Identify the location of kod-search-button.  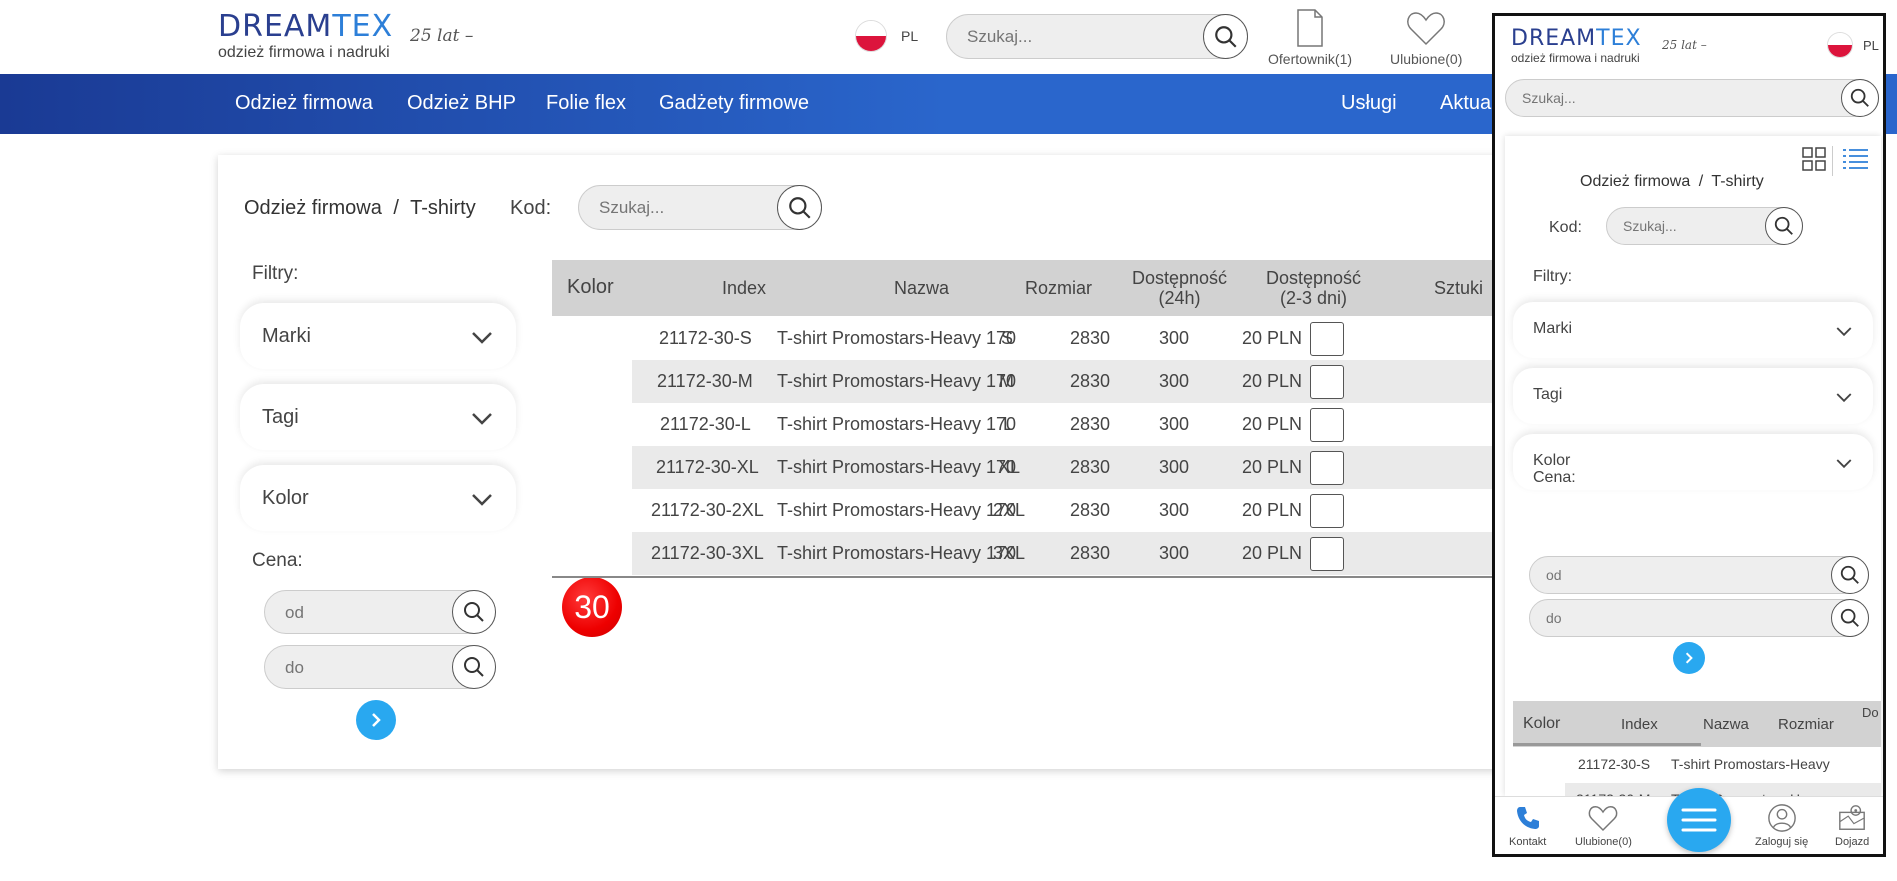
(799, 207).